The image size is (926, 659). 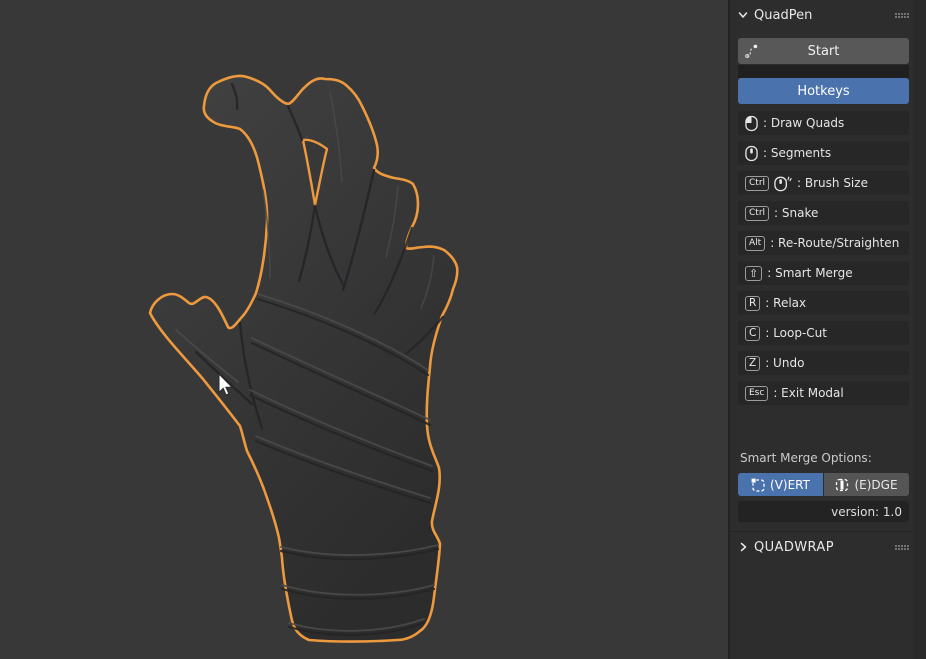 What do you see at coordinates (866, 511) in the screenshot?
I see `version-label: version: 1.0` at bounding box center [866, 511].